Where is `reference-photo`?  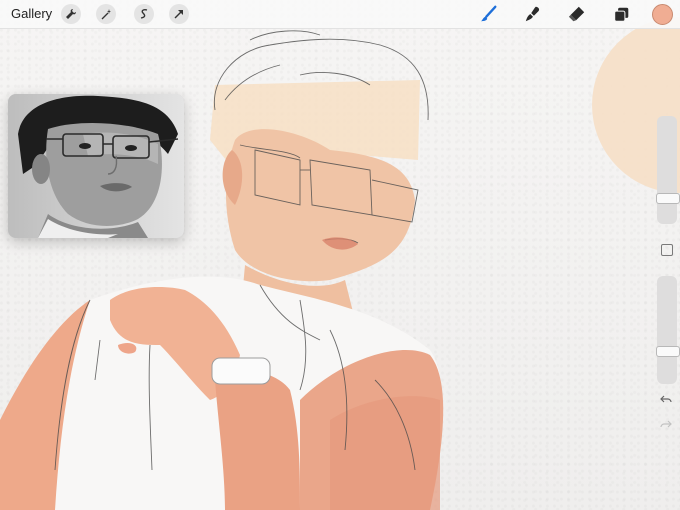
reference-photo is located at coordinates (96, 166).